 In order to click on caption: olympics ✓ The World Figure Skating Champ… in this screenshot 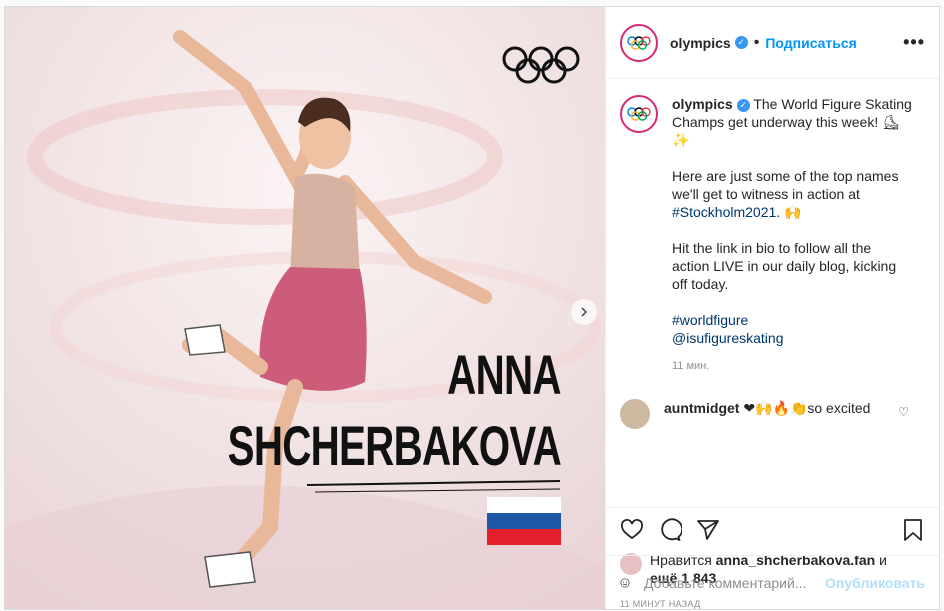, I will do `click(772, 235)`.